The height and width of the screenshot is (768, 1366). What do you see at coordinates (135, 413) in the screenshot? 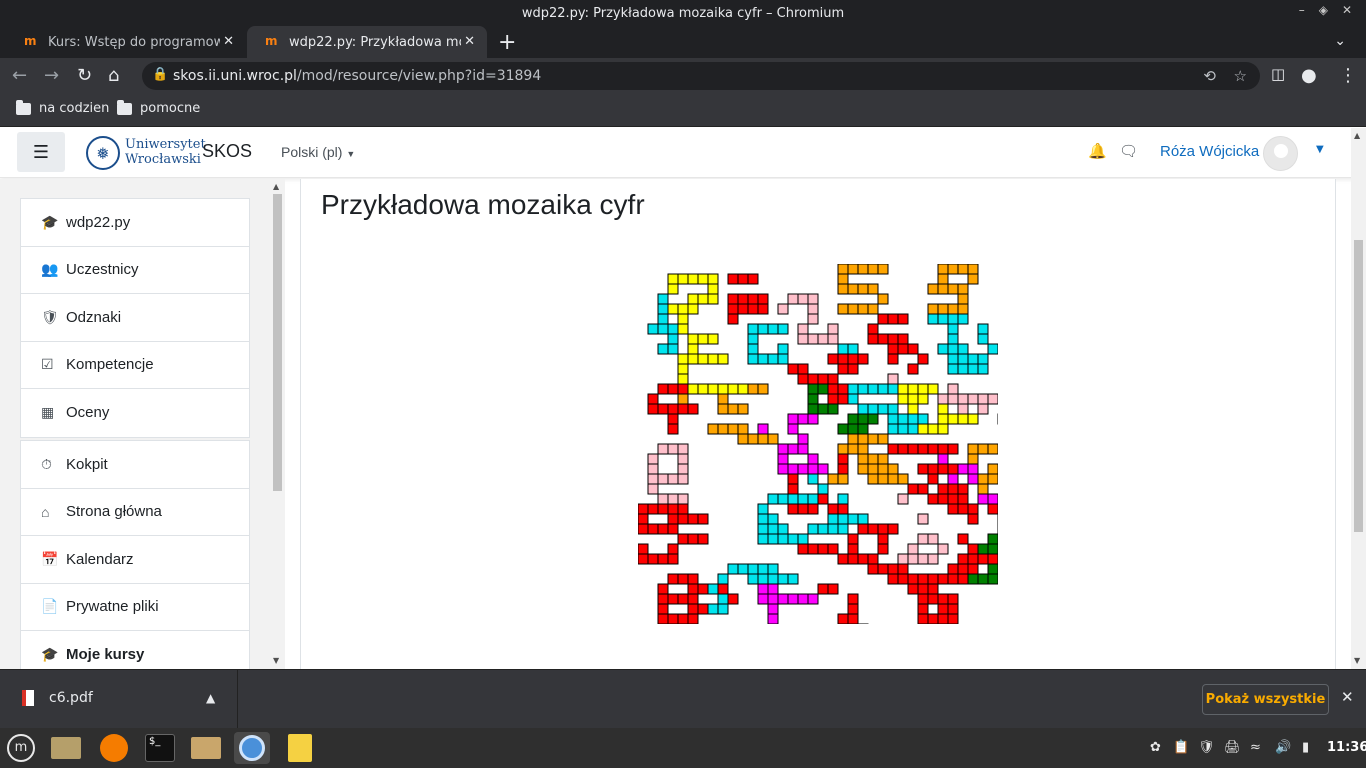
I see `nav-item-oceny: ▦ Oceny` at bounding box center [135, 413].